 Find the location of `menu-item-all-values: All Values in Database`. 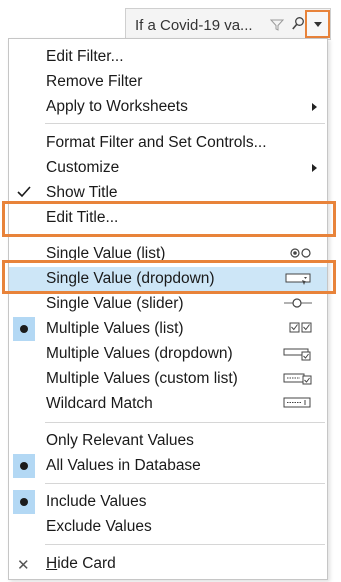

menu-item-all-values: All Values in Database is located at coordinates (168, 466).